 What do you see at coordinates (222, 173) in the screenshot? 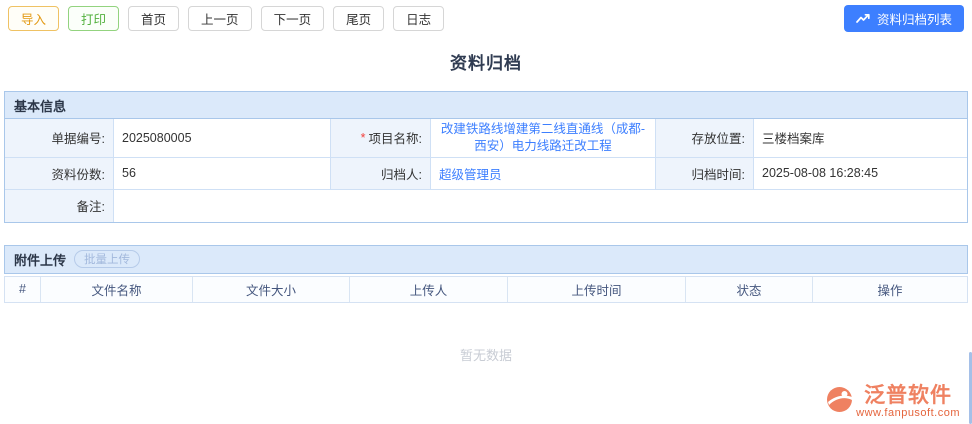
I see `copies-value: 56` at bounding box center [222, 173].